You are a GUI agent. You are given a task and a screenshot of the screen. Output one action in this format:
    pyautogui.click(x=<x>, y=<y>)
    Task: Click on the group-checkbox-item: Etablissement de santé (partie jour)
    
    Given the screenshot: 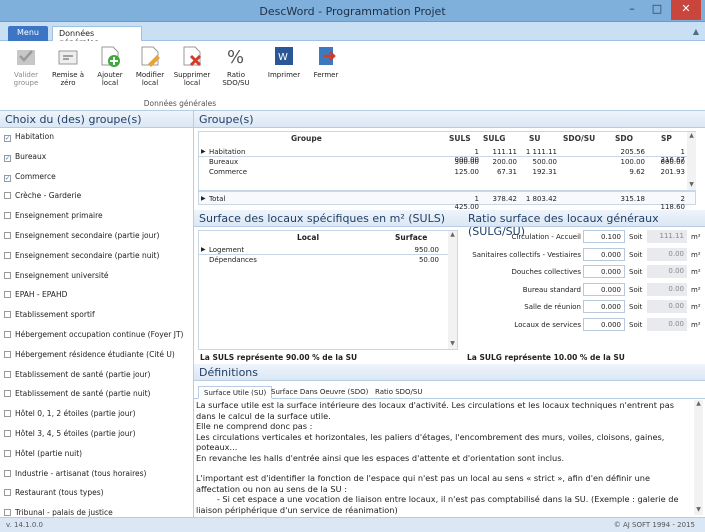 What is the action you would take?
    pyautogui.click(x=96, y=376)
    